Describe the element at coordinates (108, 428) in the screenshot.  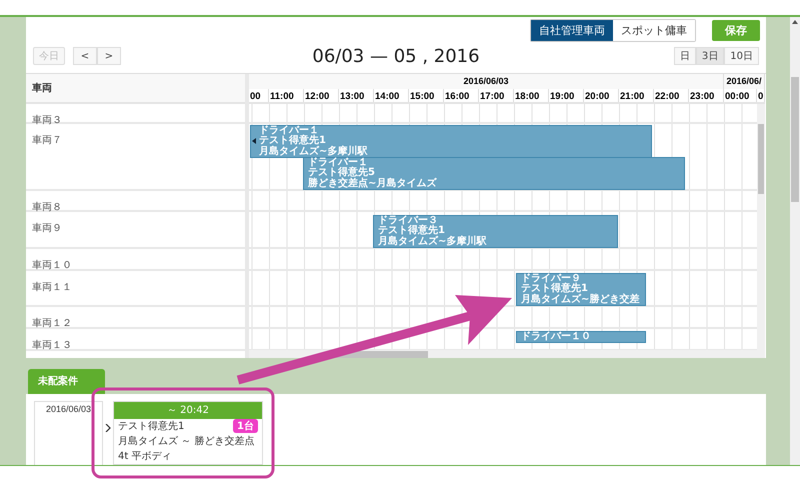
I see `chevron-icon` at that location.